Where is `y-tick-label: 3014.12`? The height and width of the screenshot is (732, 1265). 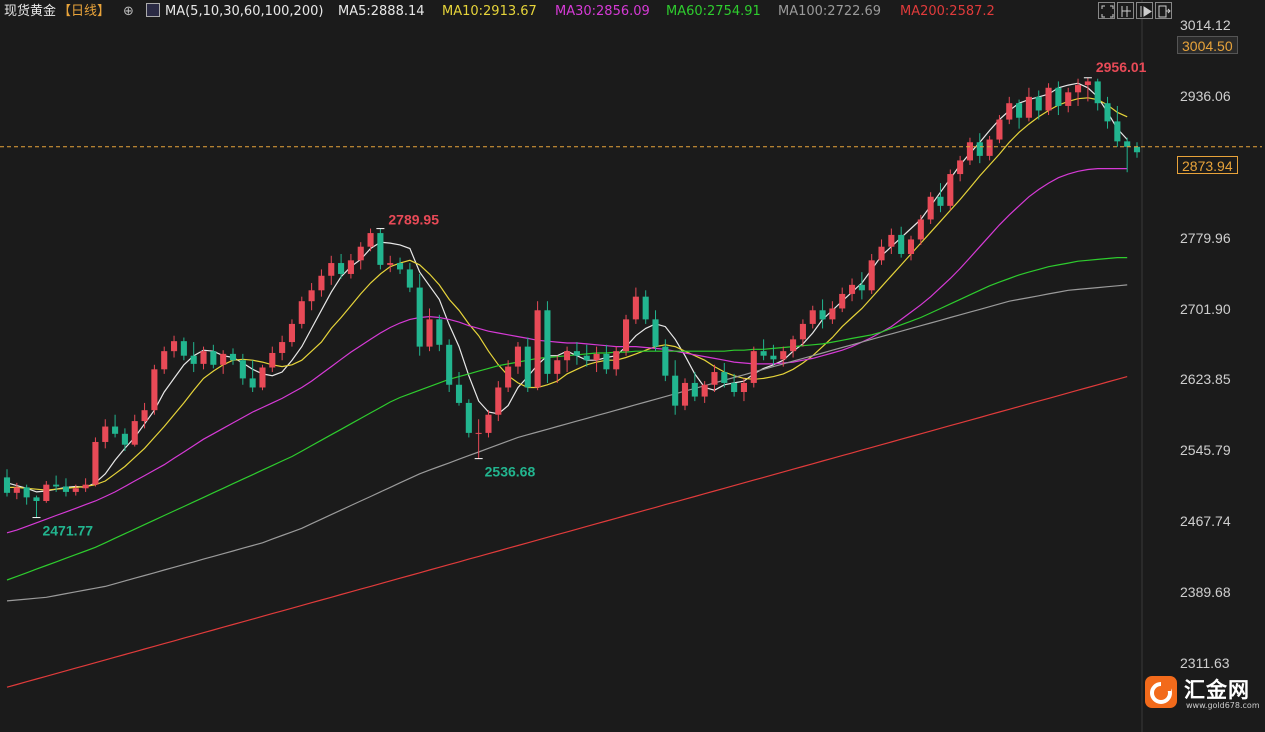
y-tick-label: 3014.12 is located at coordinates (1205, 25).